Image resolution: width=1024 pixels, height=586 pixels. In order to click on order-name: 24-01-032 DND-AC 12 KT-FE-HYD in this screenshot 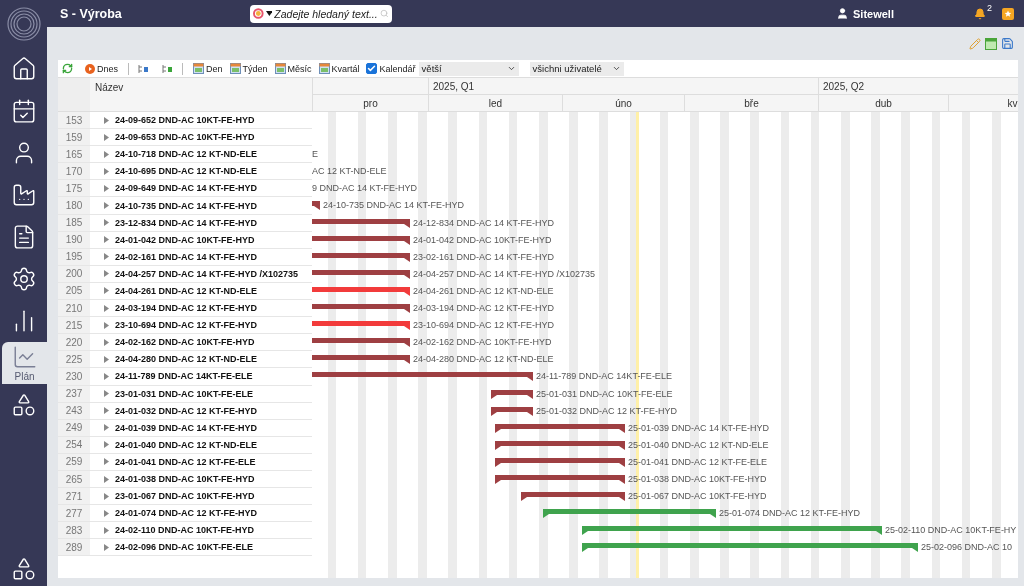, I will do `click(186, 410)`.